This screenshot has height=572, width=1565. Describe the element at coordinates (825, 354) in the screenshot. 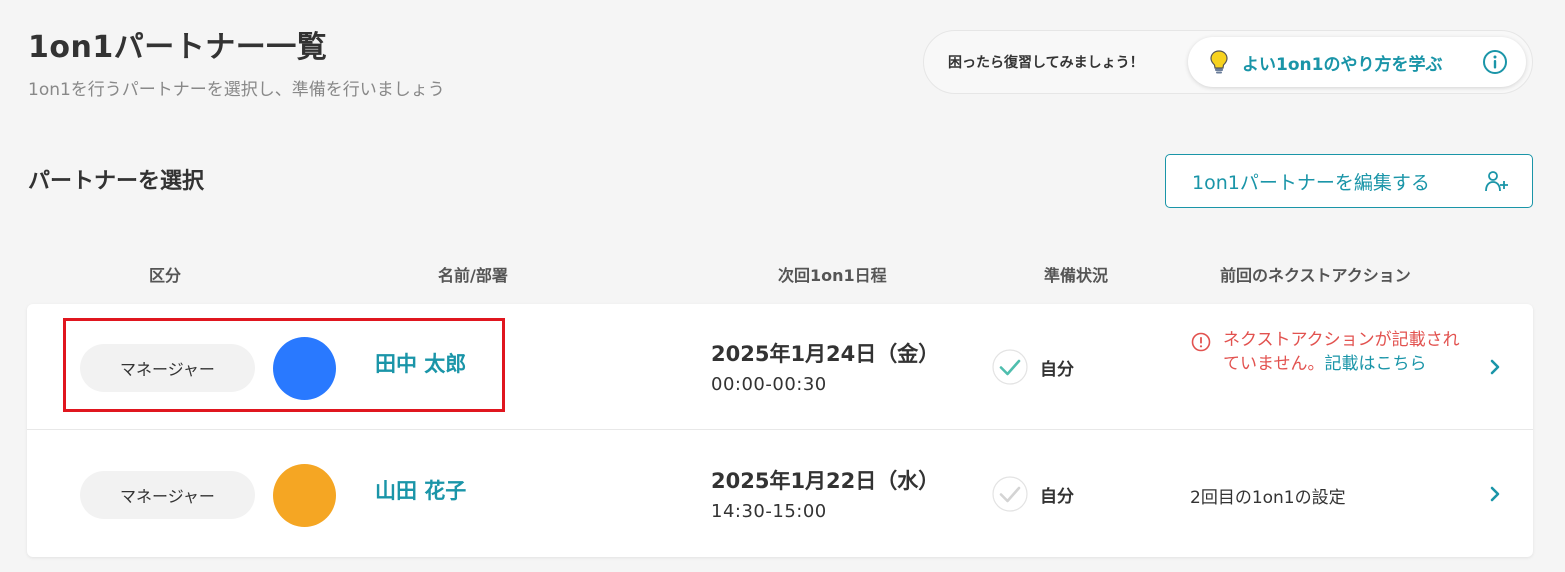

I see `schedule-date: 2025年1月24日（金）` at that location.